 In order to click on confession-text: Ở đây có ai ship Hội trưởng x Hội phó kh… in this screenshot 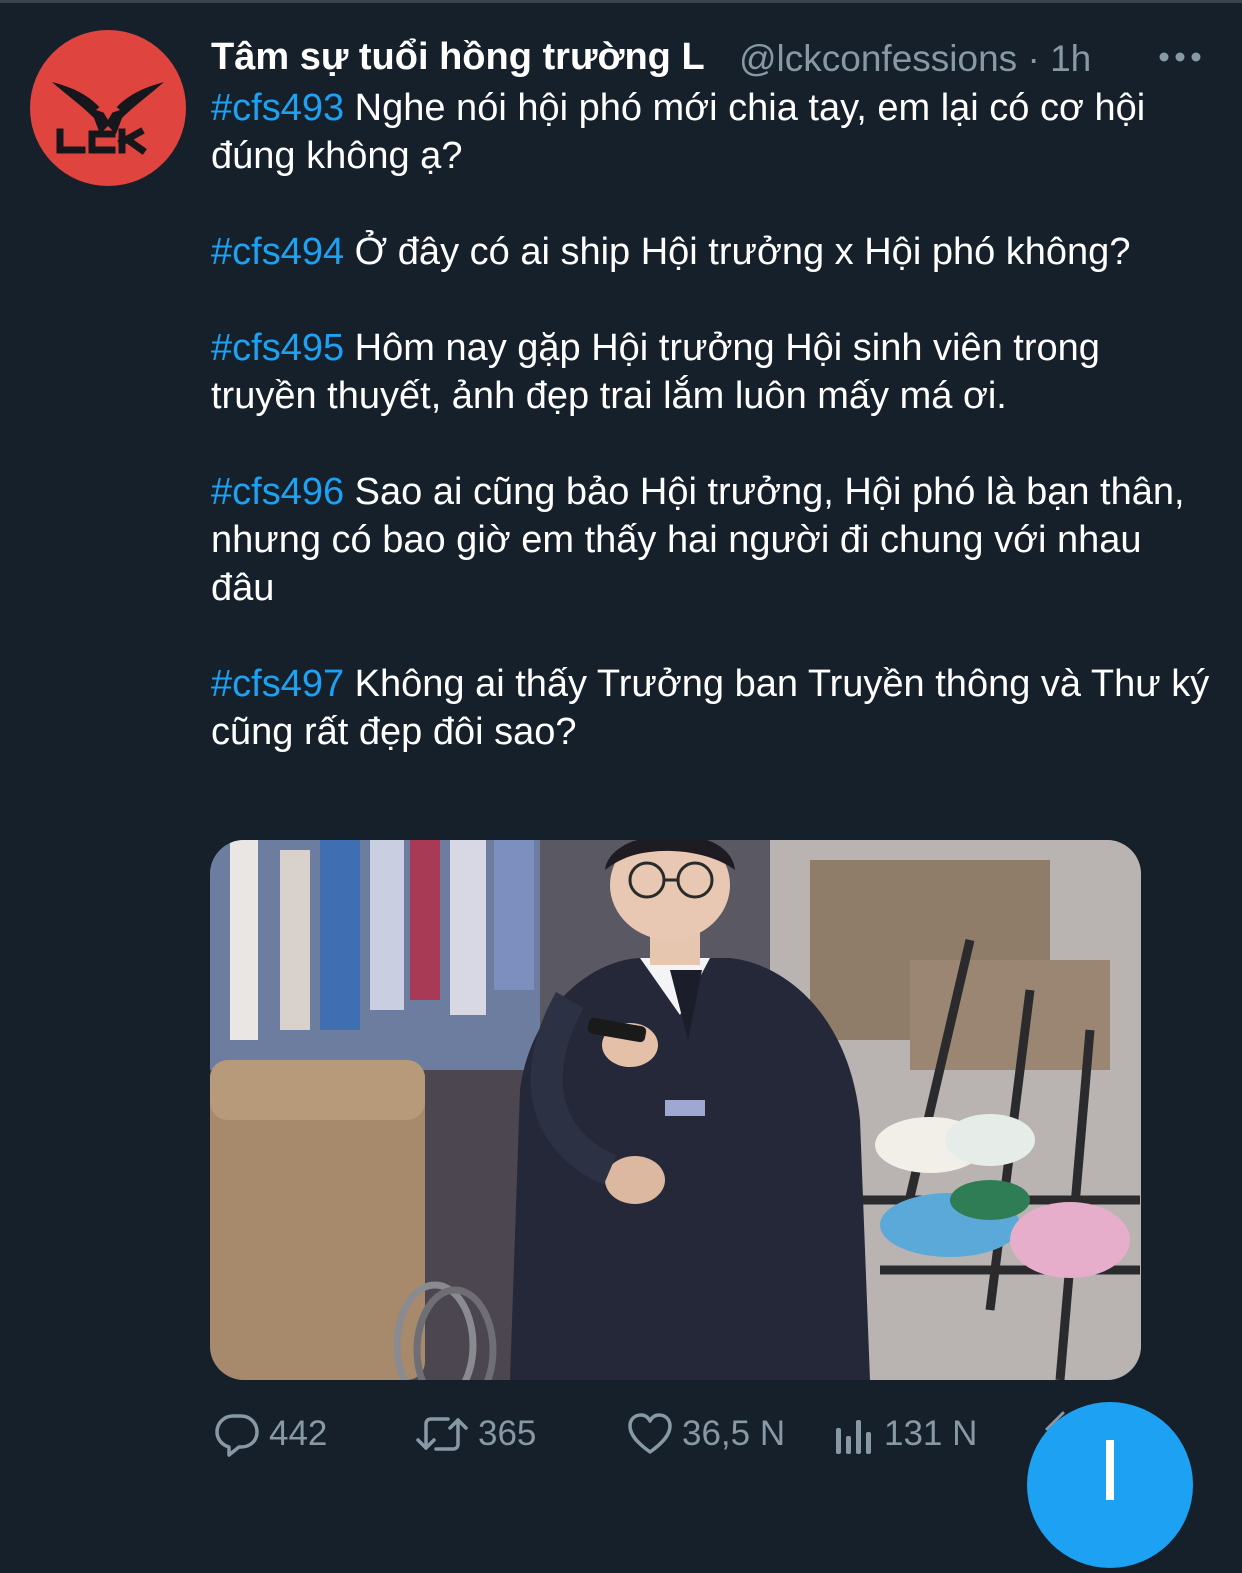, I will do `click(742, 252)`.